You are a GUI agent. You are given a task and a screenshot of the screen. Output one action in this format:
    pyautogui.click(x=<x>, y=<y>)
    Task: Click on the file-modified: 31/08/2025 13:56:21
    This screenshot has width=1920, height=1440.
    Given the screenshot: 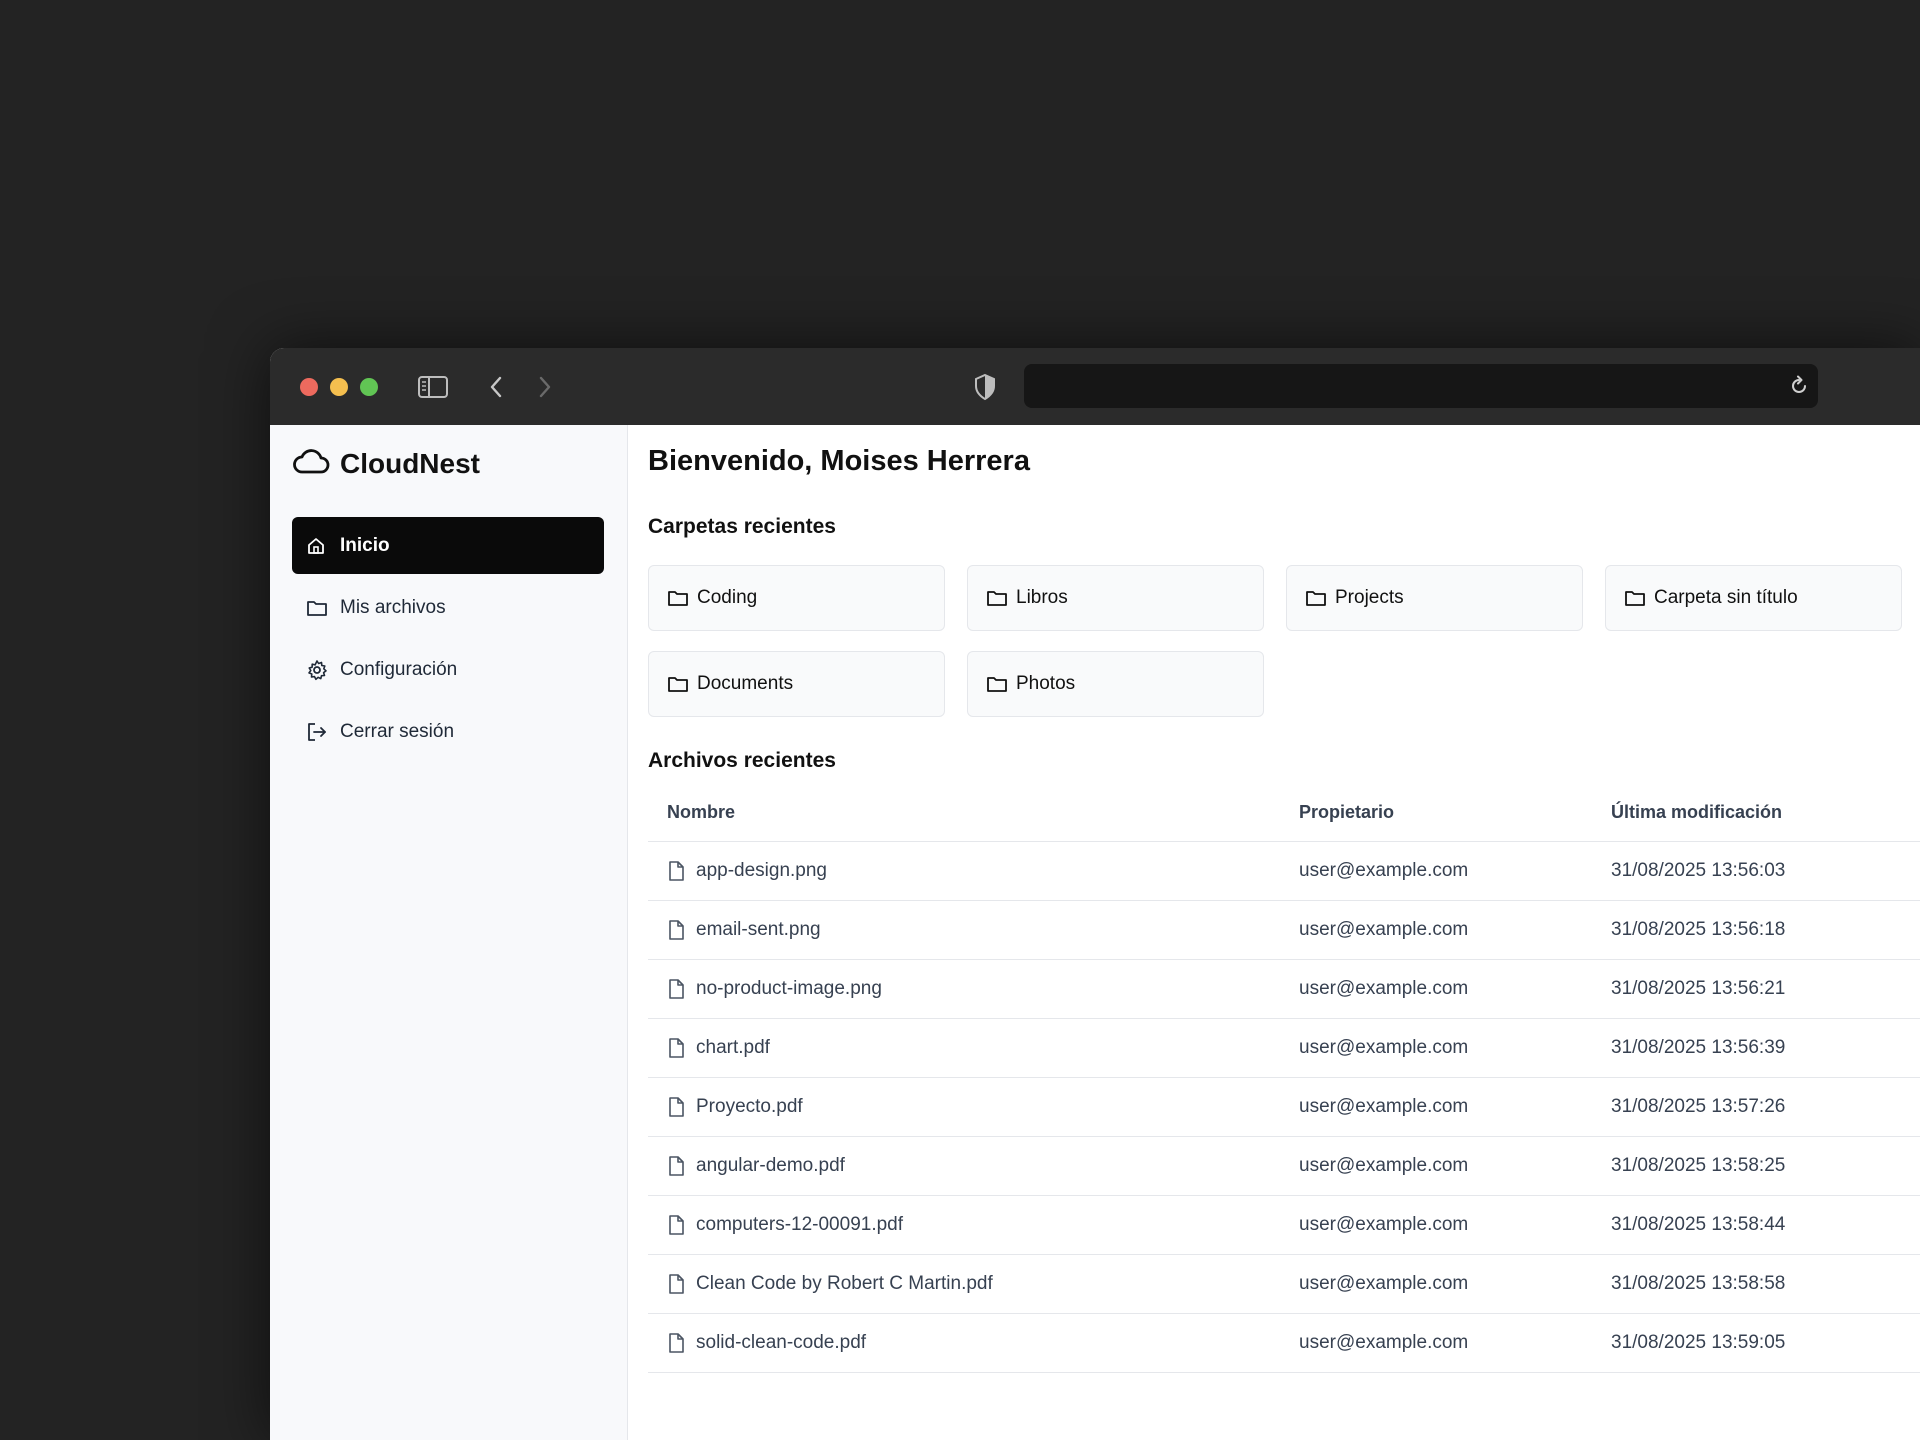 What is the action you would take?
    pyautogui.click(x=1698, y=988)
    